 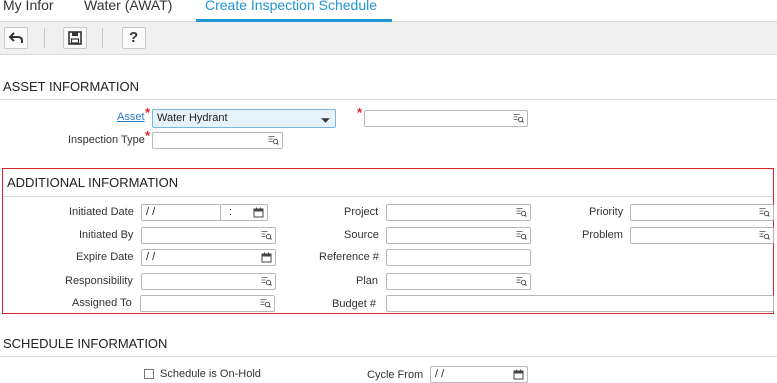 I want to click on tab-my-infor: My Infor, so click(x=28, y=6).